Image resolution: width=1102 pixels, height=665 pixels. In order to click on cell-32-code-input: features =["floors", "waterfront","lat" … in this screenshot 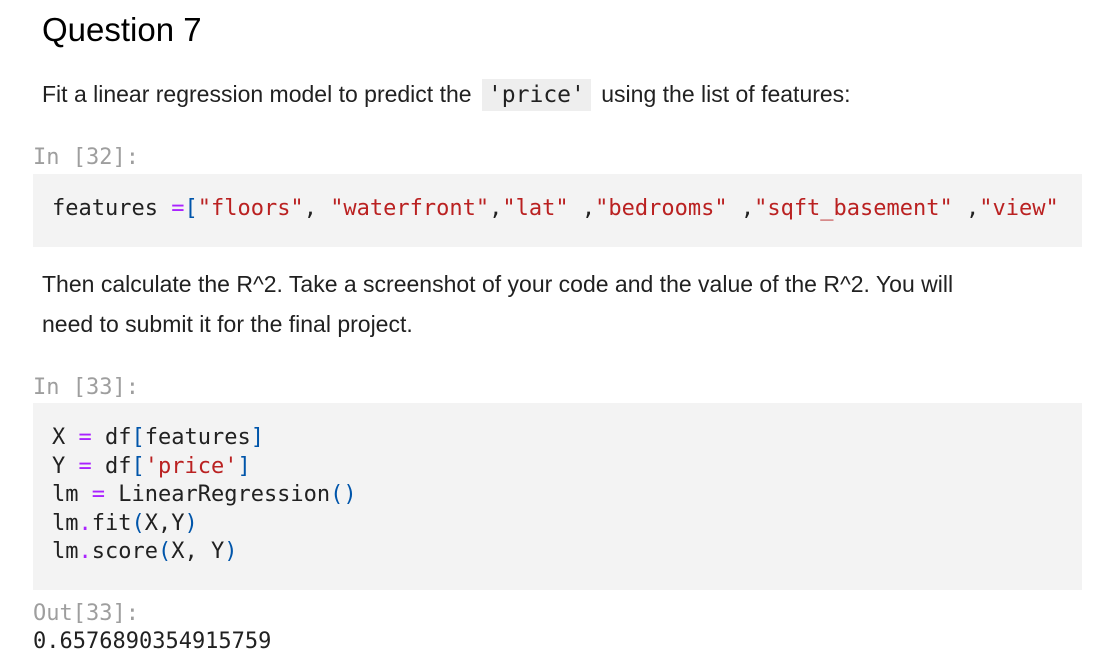, I will do `click(557, 210)`.